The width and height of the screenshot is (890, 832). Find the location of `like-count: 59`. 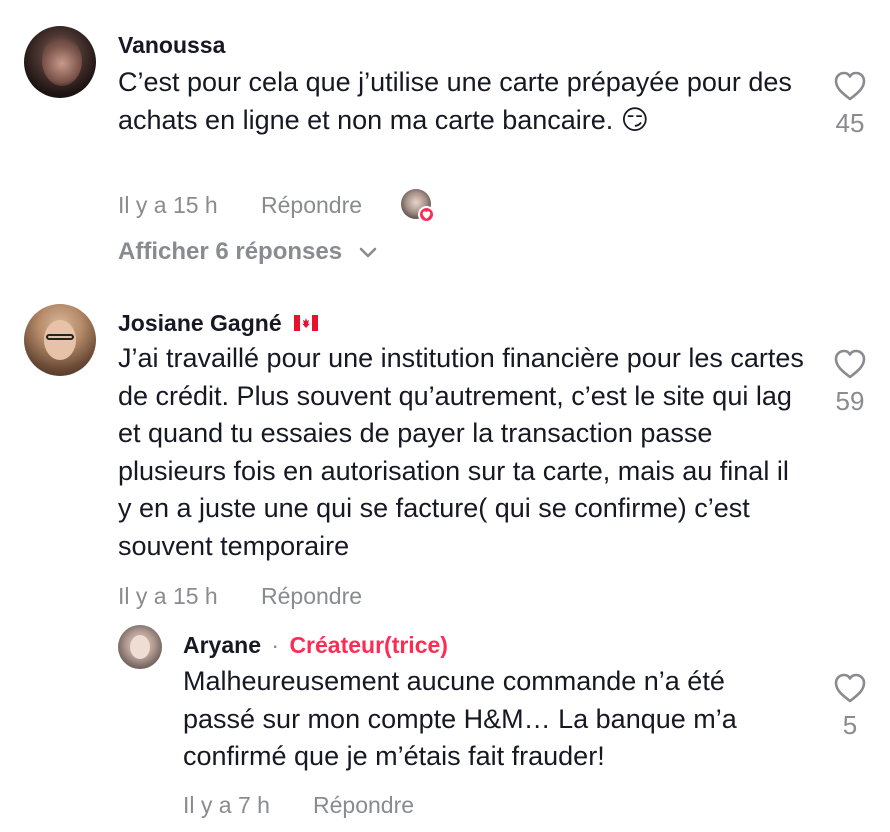

like-count: 59 is located at coordinates (850, 401).